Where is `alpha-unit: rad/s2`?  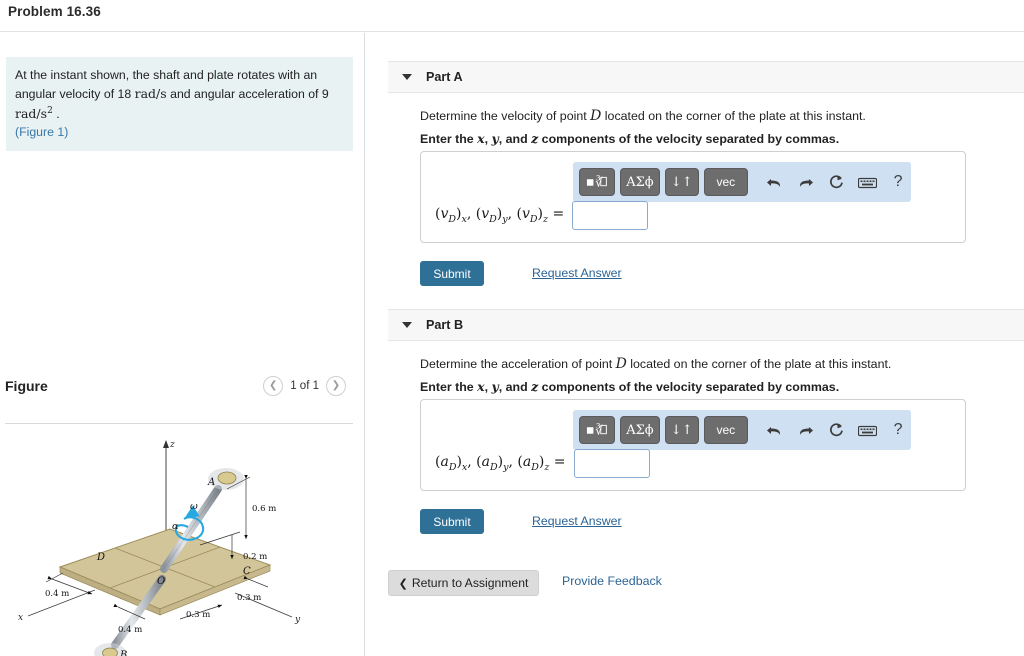
alpha-unit: rad/s2 is located at coordinates (34, 114).